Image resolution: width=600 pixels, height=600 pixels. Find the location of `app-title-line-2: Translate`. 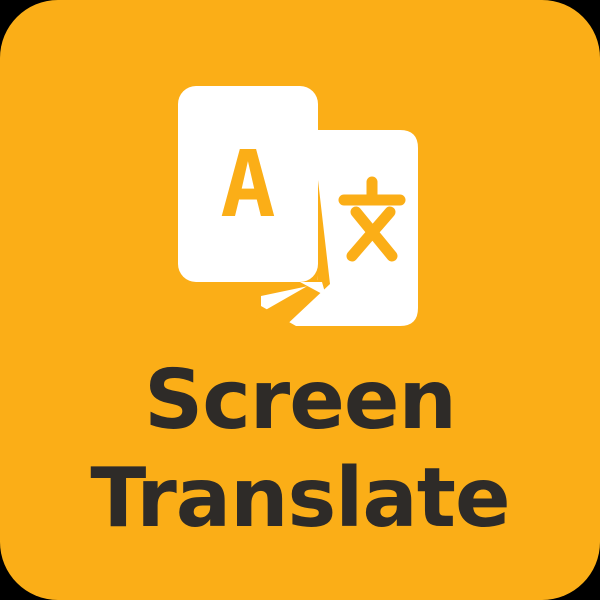

app-title-line-2: Translate is located at coordinates (300, 498).